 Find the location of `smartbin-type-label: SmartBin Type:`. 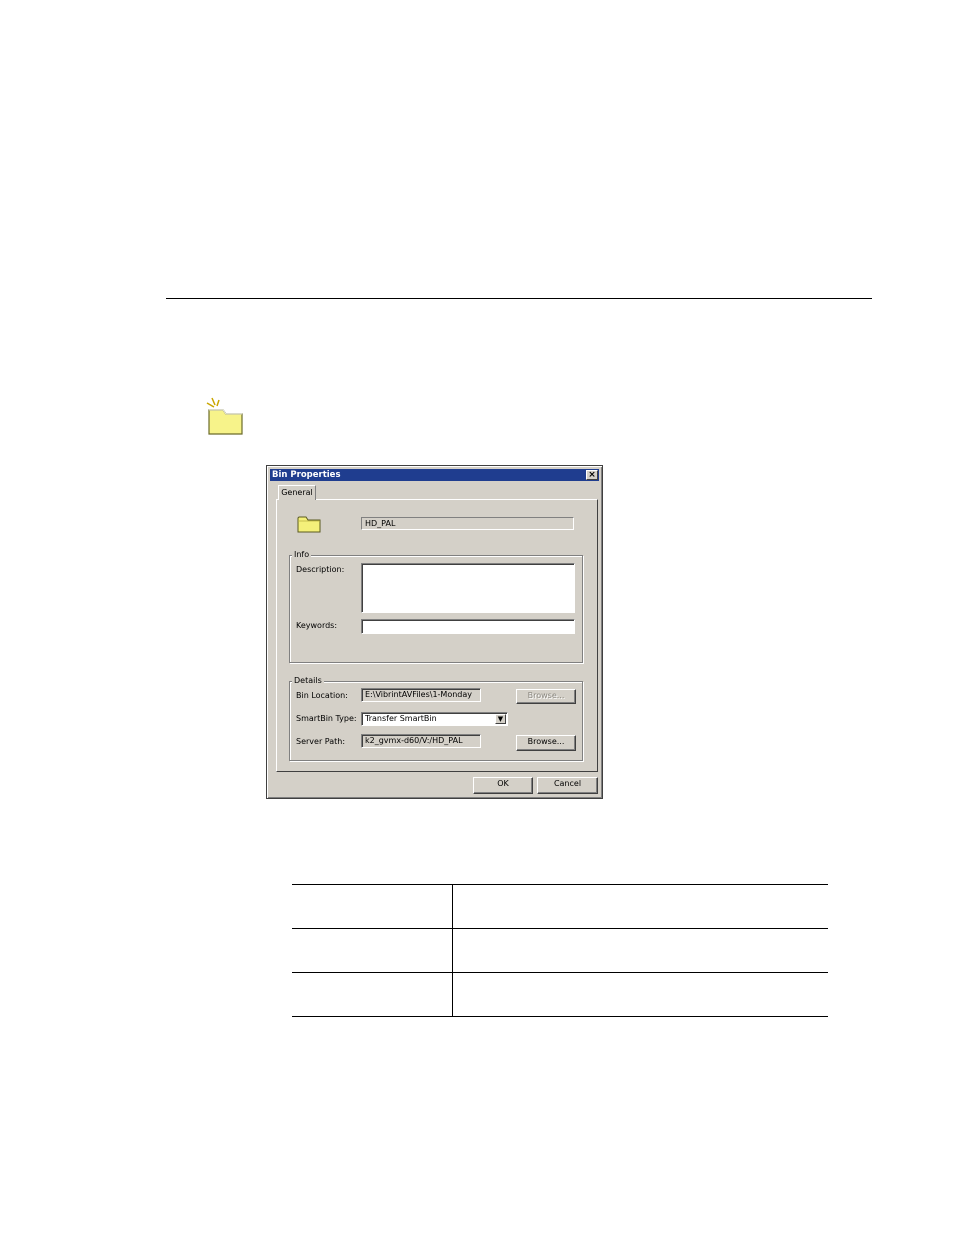

smartbin-type-label: SmartBin Type: is located at coordinates (326, 718).